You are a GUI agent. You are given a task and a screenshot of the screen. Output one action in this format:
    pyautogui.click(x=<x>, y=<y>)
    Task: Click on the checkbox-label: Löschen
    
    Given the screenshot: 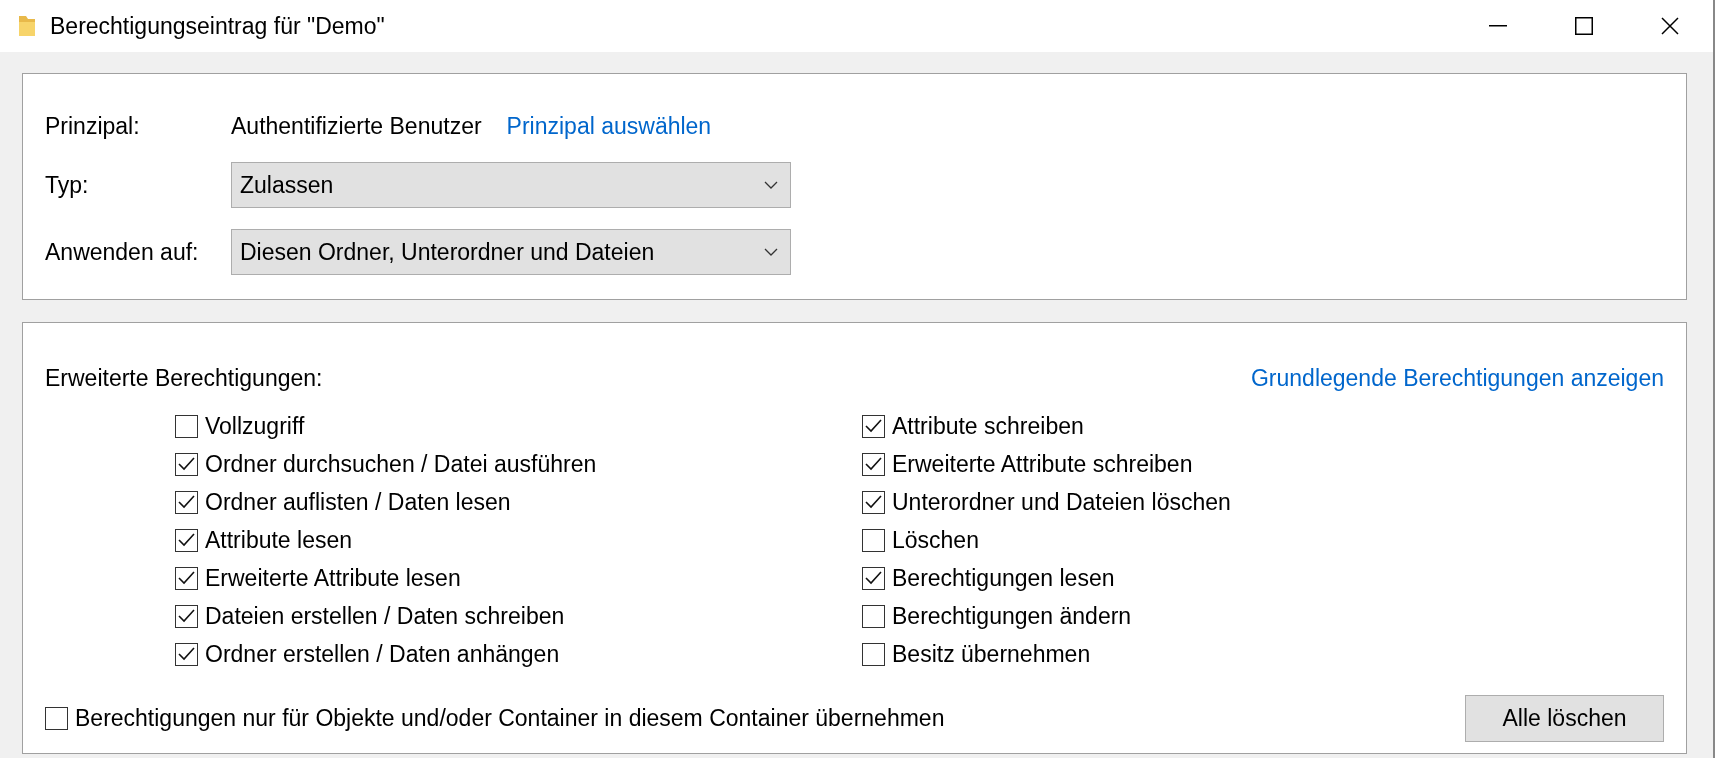 What is the action you would take?
    pyautogui.click(x=935, y=540)
    